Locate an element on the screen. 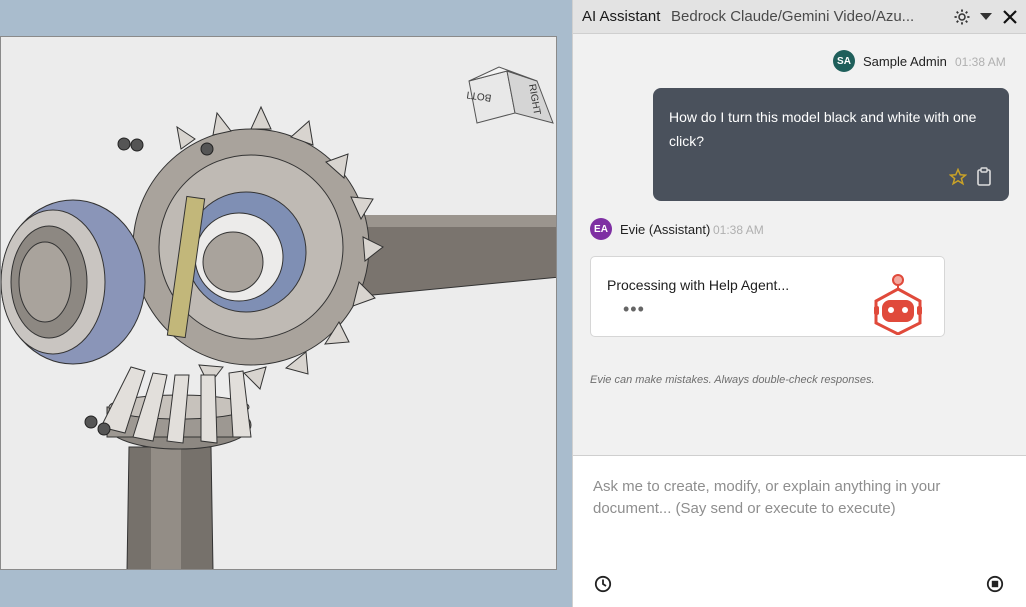 The height and width of the screenshot is (607, 1026). processing-card: Processing with Help Agent... ••• is located at coordinates (767, 296).